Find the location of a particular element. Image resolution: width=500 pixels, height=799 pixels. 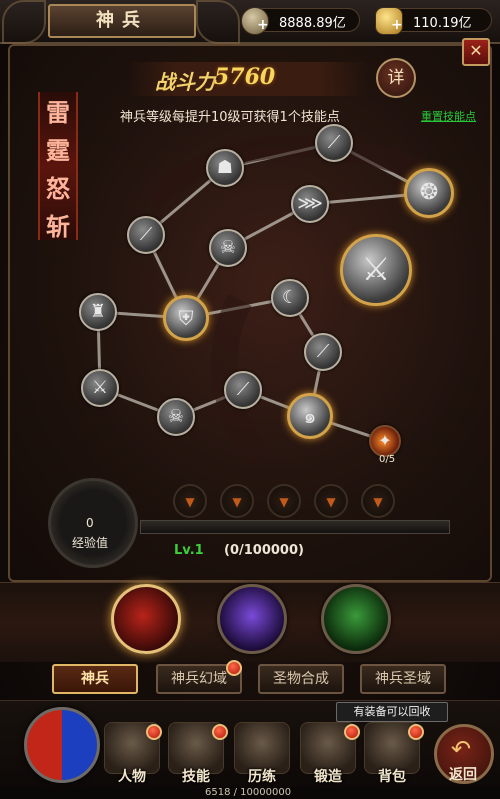

xp-progress: (0/100000) is located at coordinates (264, 550).